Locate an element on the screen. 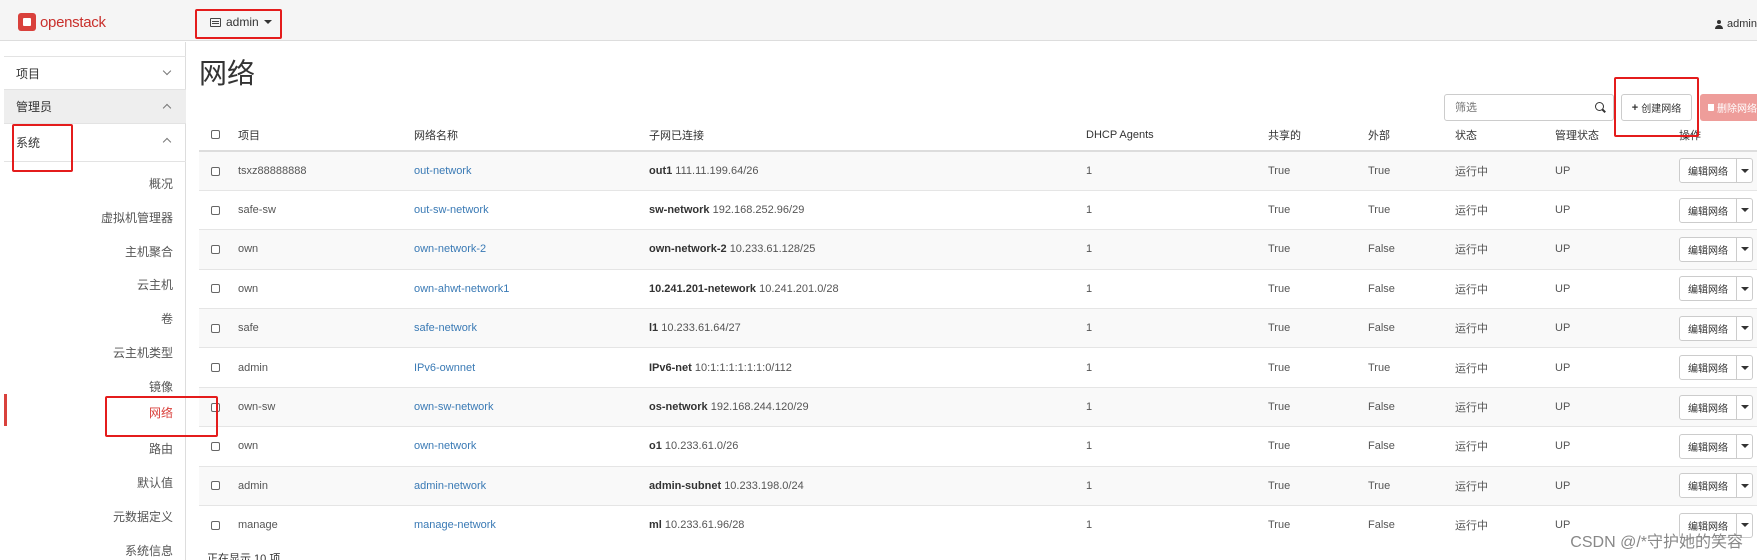 The image size is (1757, 560). sidebar-item-instances: 云主机 is located at coordinates (155, 284).